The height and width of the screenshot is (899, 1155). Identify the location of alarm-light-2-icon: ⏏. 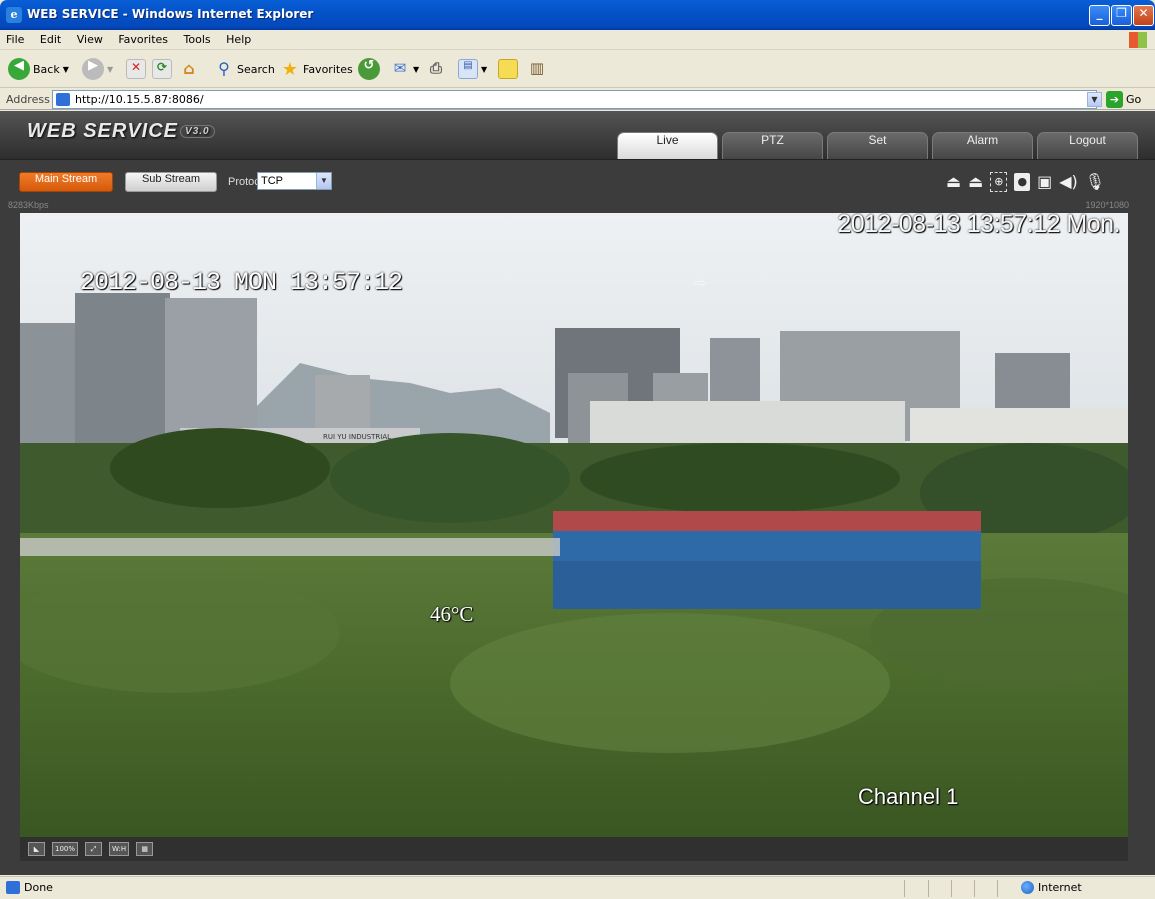
(975, 182).